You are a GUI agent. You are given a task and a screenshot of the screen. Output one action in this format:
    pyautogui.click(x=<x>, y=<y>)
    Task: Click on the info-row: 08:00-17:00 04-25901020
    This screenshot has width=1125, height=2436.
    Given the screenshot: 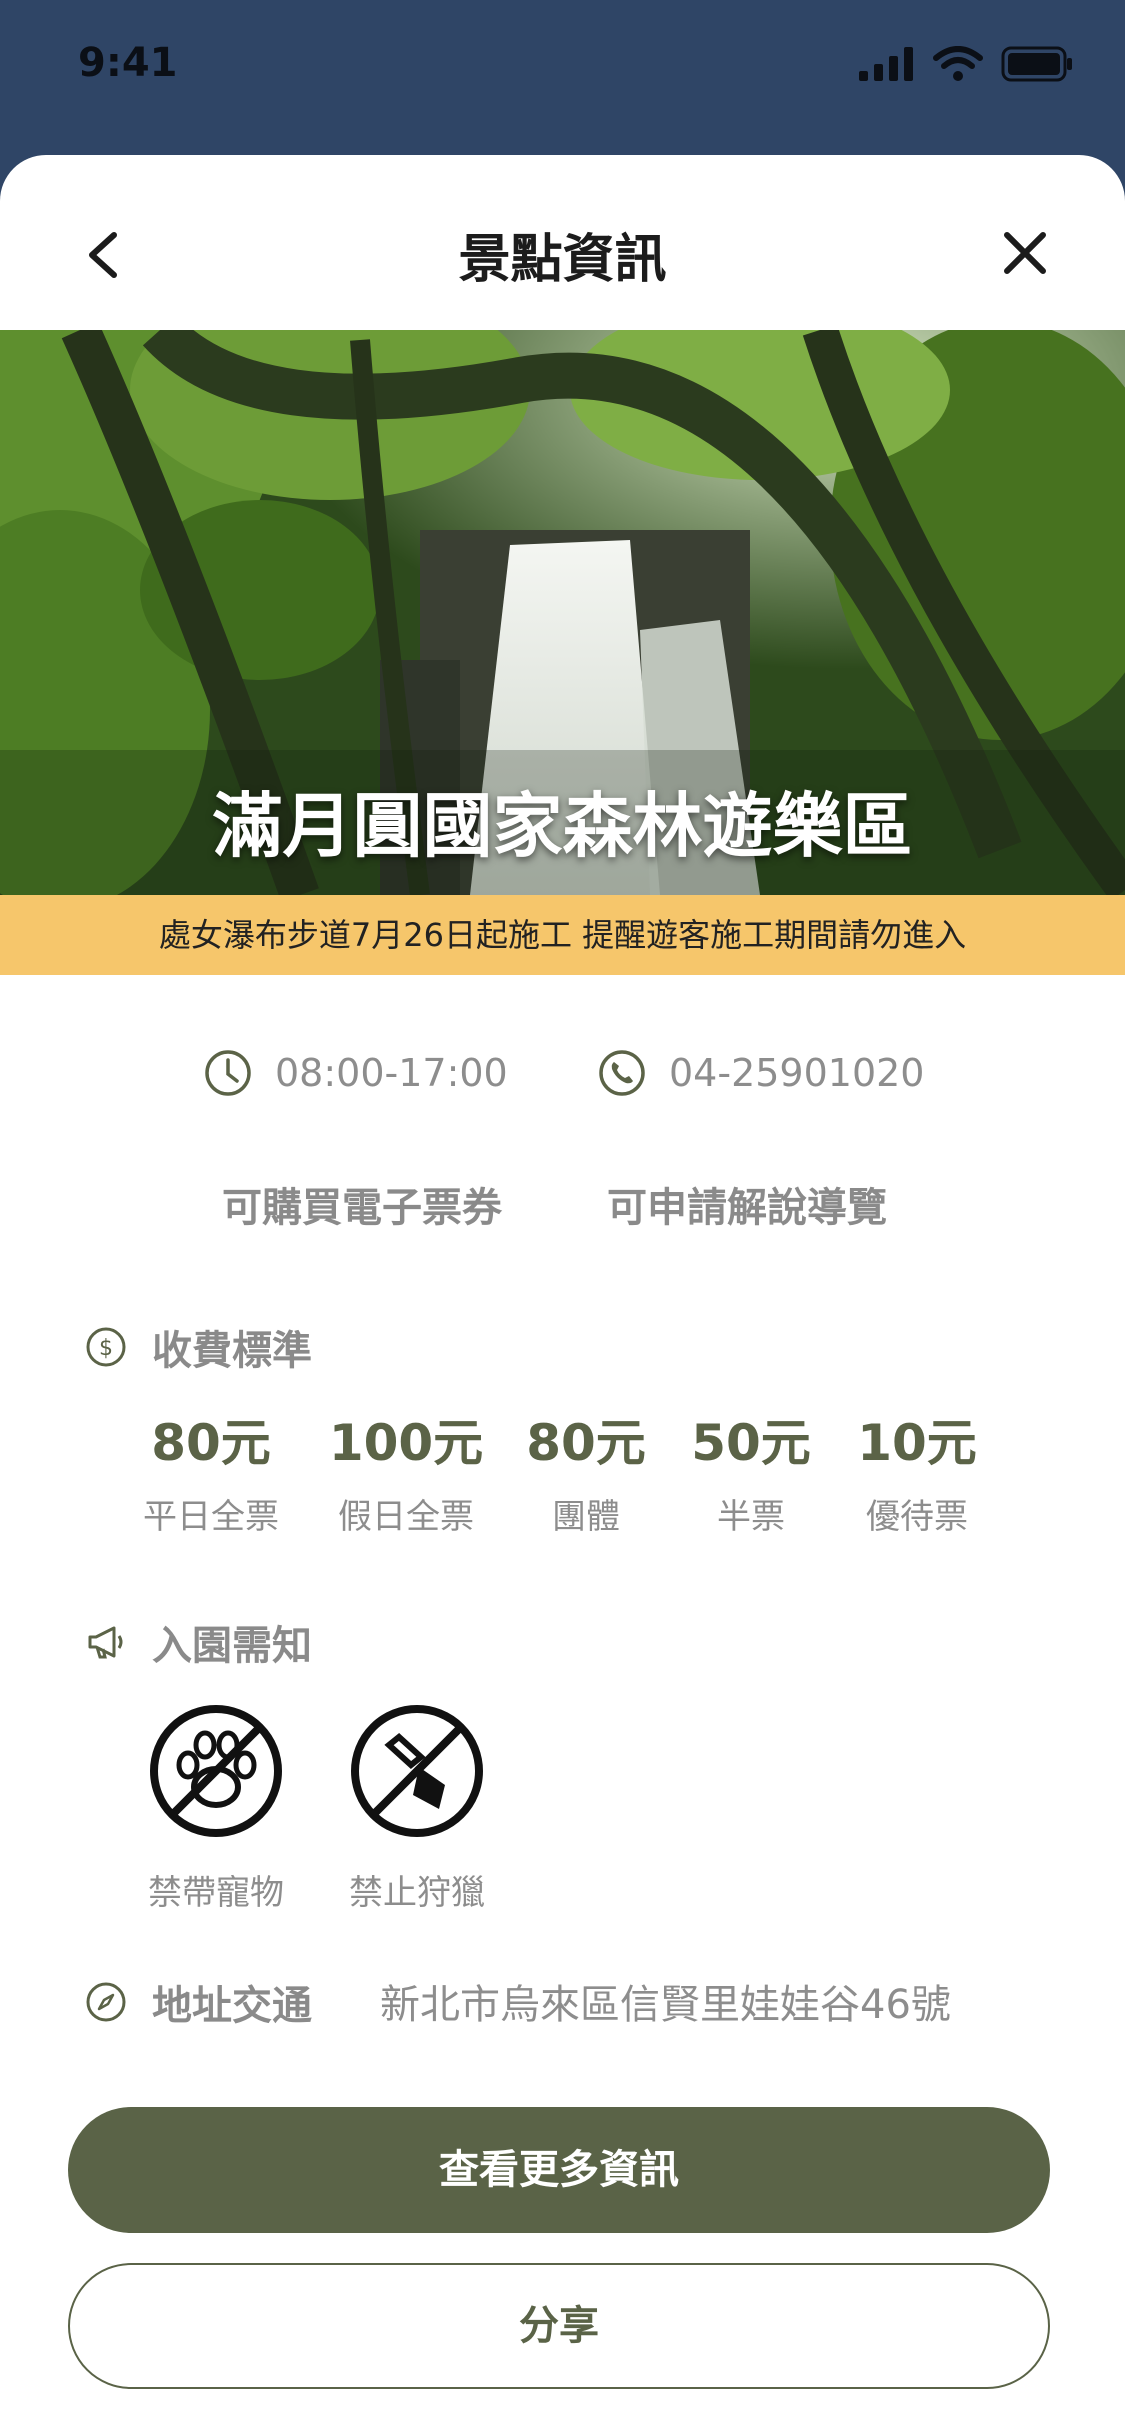 What is the action you would take?
    pyautogui.click(x=562, y=1078)
    